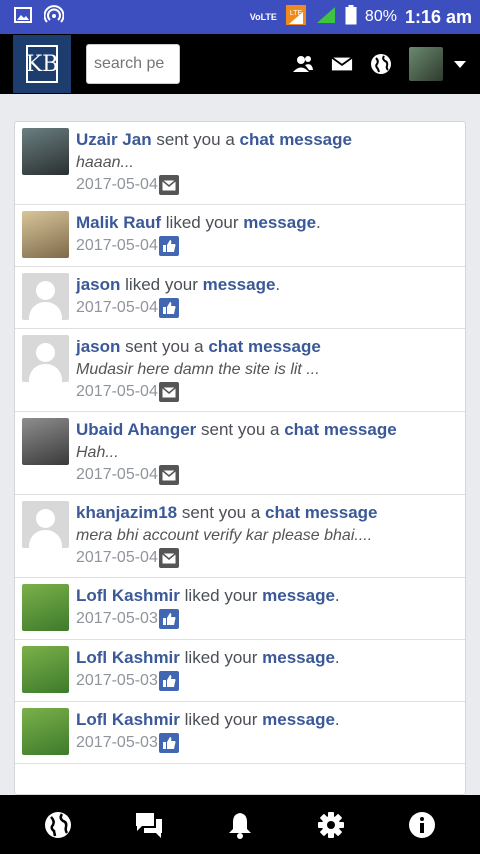 This screenshot has width=480, height=854. I want to click on bell-icon, so click(240, 825).